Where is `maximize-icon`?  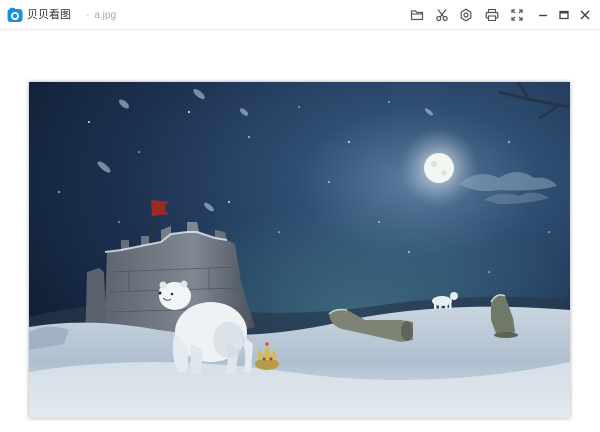 maximize-icon is located at coordinates (564, 15).